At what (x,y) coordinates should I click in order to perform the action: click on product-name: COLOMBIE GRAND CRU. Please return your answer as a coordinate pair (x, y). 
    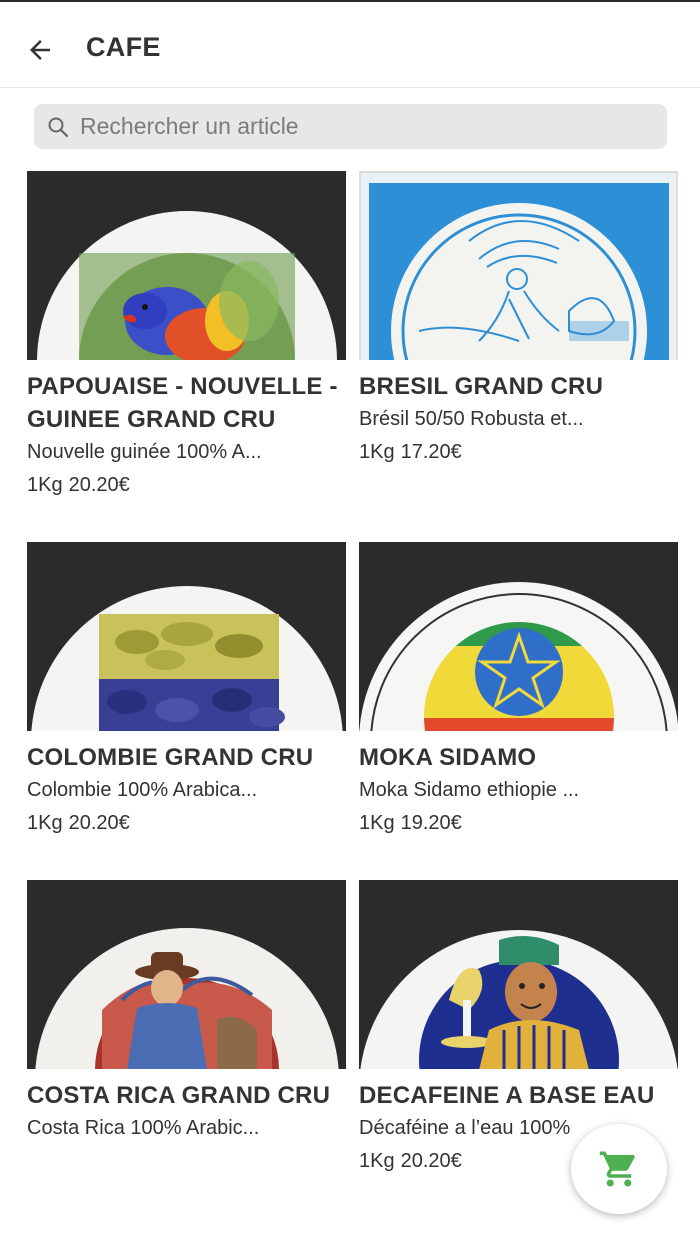
    Looking at the image, I should click on (170, 757).